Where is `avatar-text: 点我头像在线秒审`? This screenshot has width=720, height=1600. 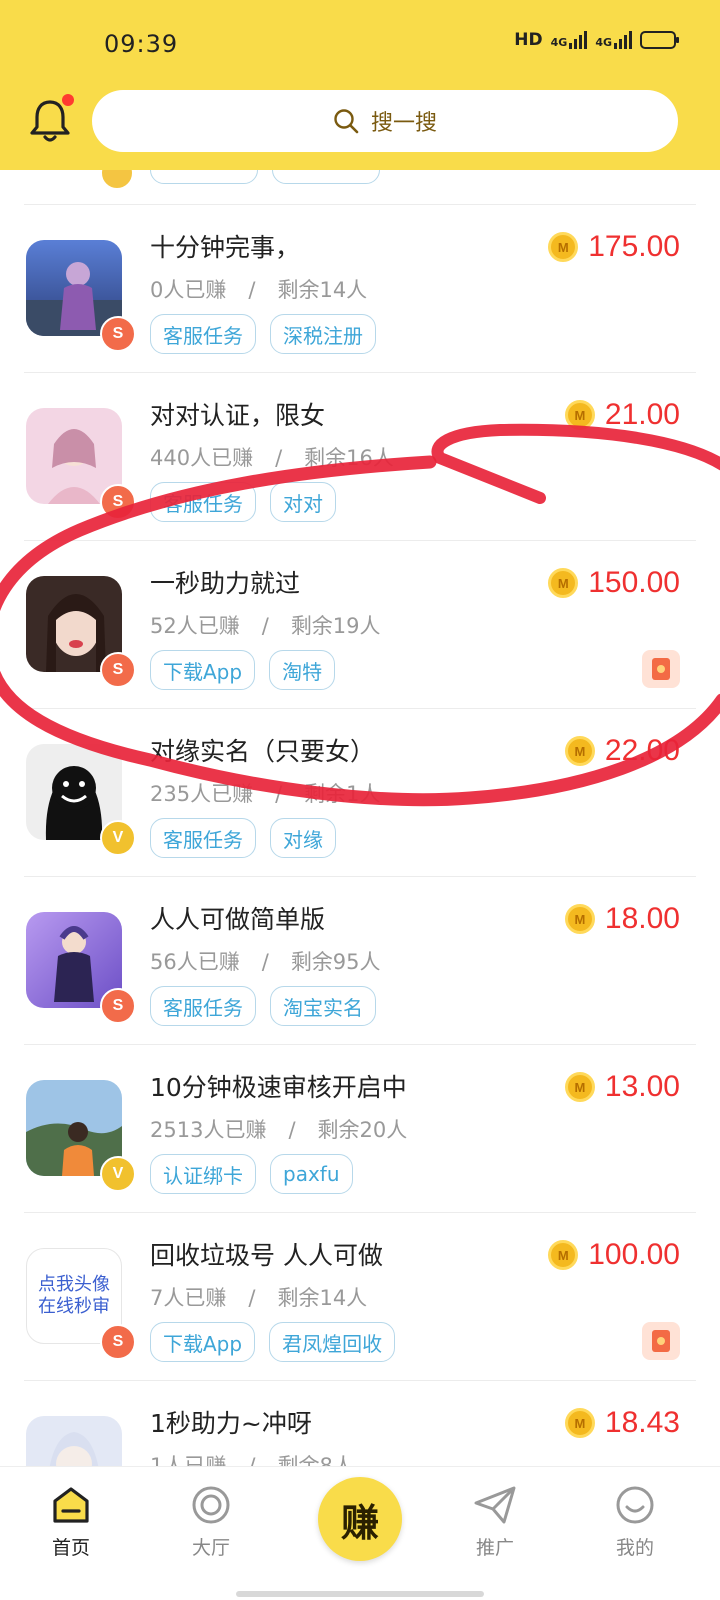
avatar-text: 点我头像在线秒审 is located at coordinates (74, 1295).